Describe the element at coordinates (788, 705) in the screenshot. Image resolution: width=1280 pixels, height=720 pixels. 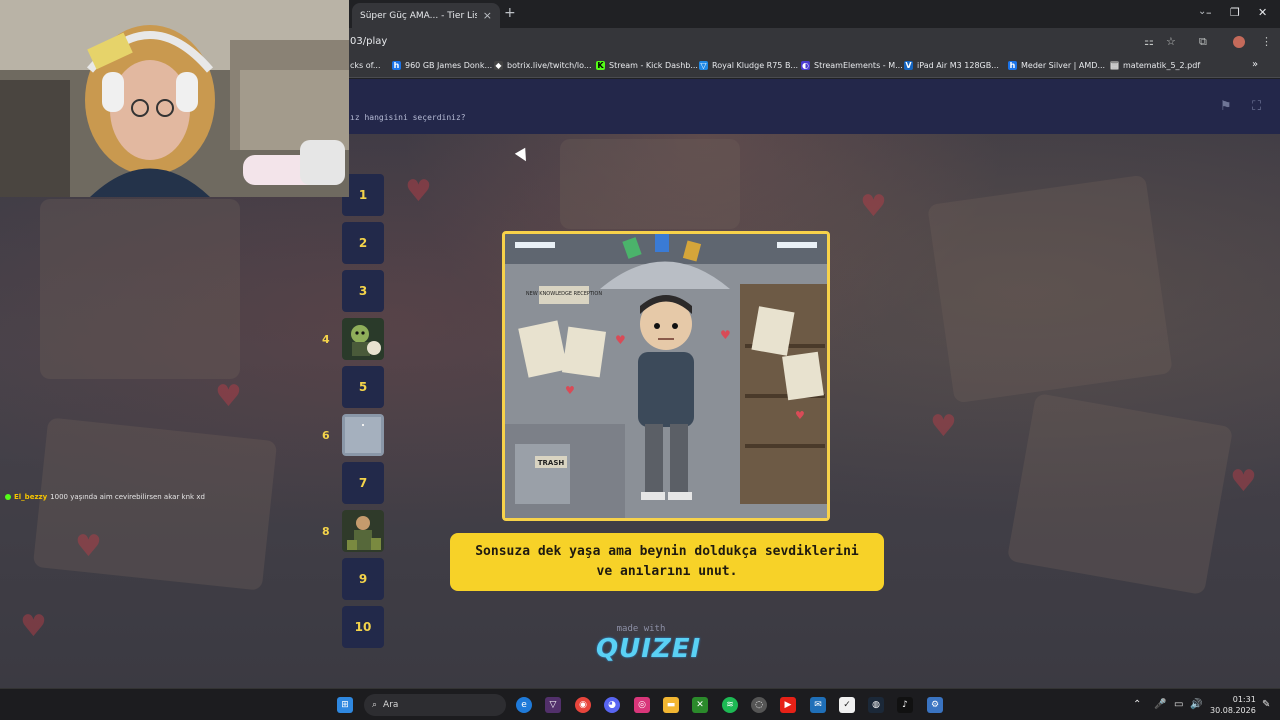
I see `youtube-icon: ▶` at that location.